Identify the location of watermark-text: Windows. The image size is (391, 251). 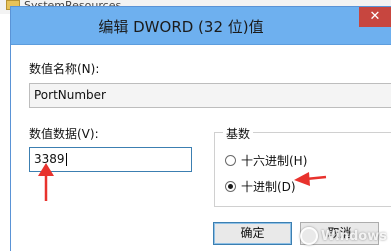
(353, 236).